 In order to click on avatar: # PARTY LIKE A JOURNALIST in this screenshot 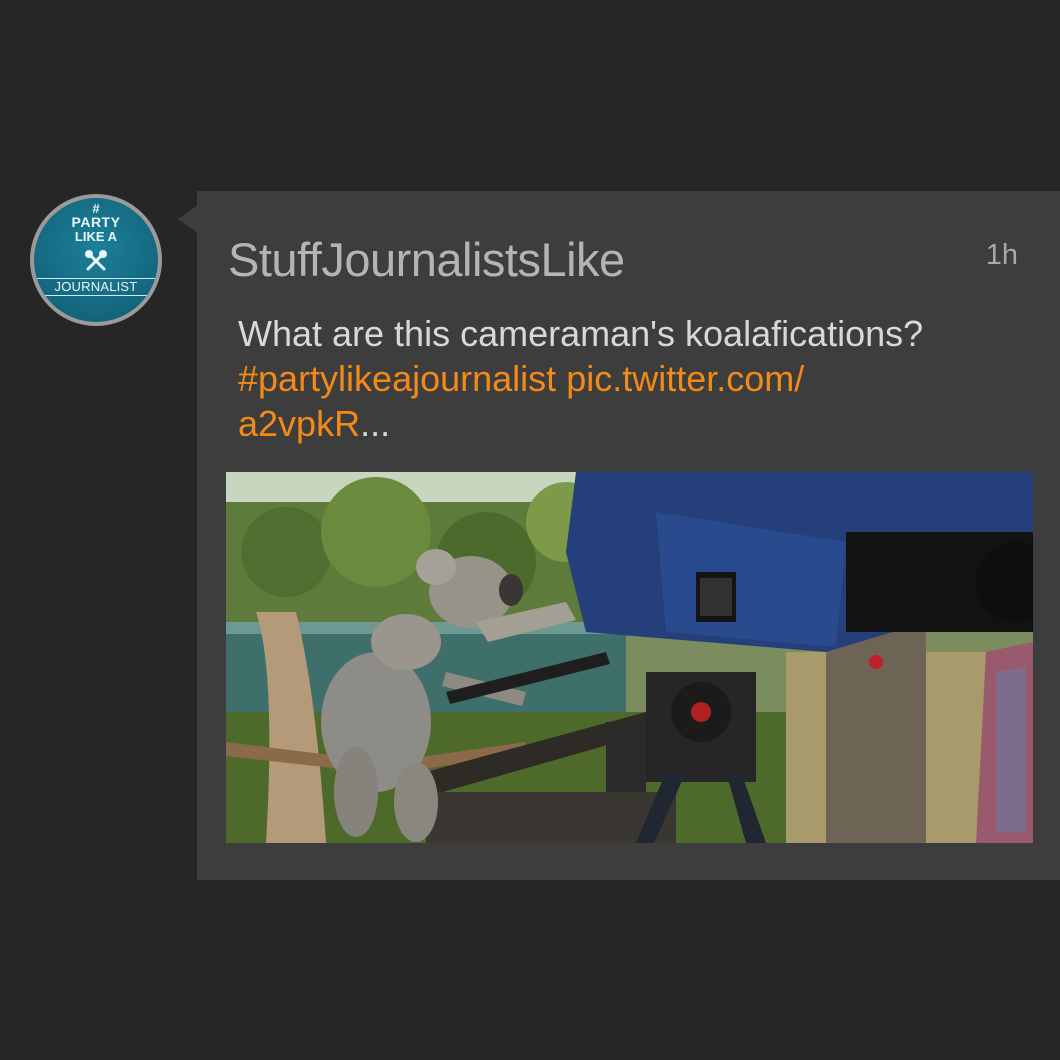, I will do `click(96, 260)`.